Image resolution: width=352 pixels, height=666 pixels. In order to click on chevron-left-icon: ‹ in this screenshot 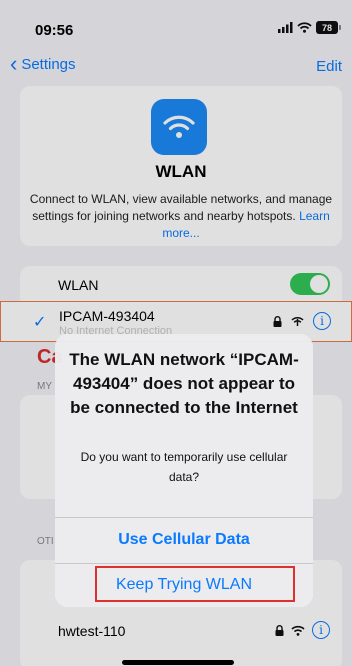, I will do `click(14, 63)`.